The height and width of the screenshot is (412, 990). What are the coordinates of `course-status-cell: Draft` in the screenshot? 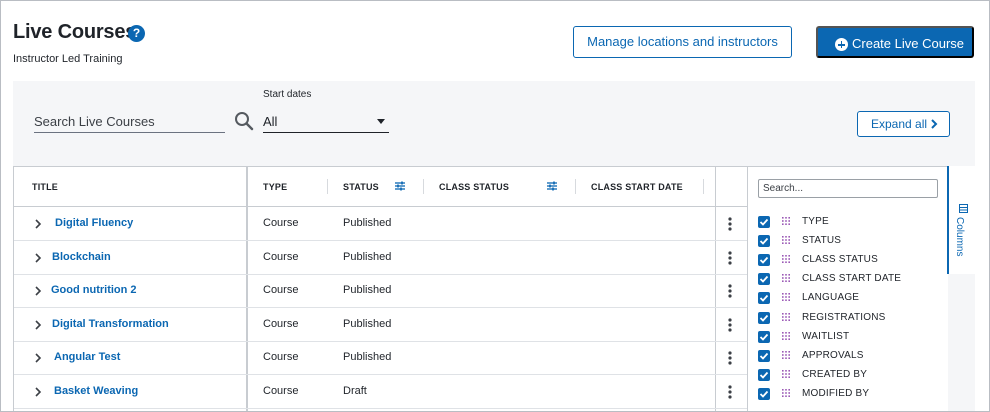 It's located at (355, 391).